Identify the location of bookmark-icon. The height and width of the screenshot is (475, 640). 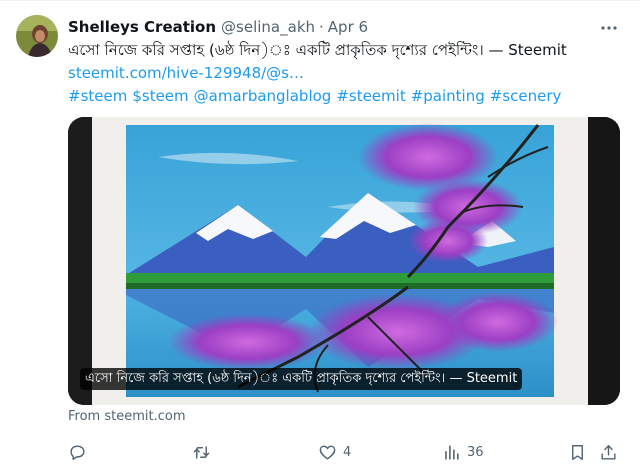
(577, 452).